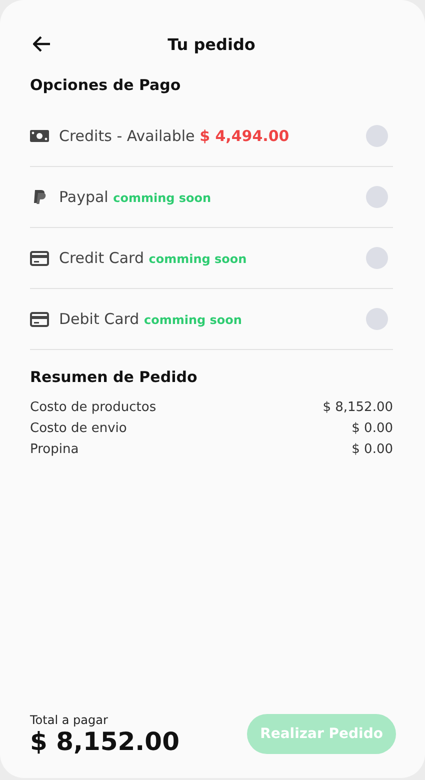 The width and height of the screenshot is (425, 780). I want to click on total-label: Total a pagar, so click(69, 720).